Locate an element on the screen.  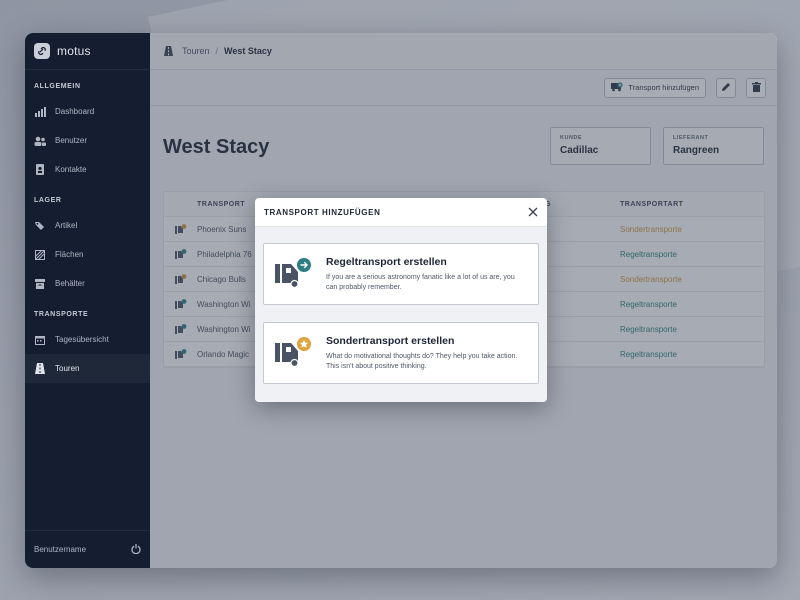
logo: motus is located at coordinates (87, 51).